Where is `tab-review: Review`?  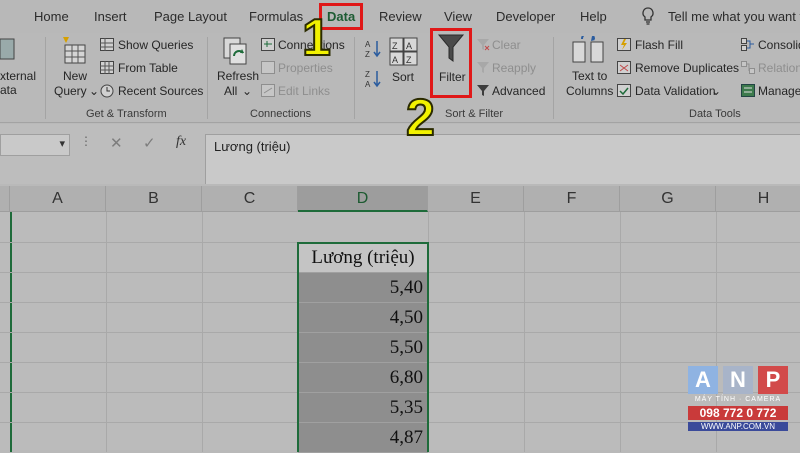
tab-review: Review is located at coordinates (400, 16).